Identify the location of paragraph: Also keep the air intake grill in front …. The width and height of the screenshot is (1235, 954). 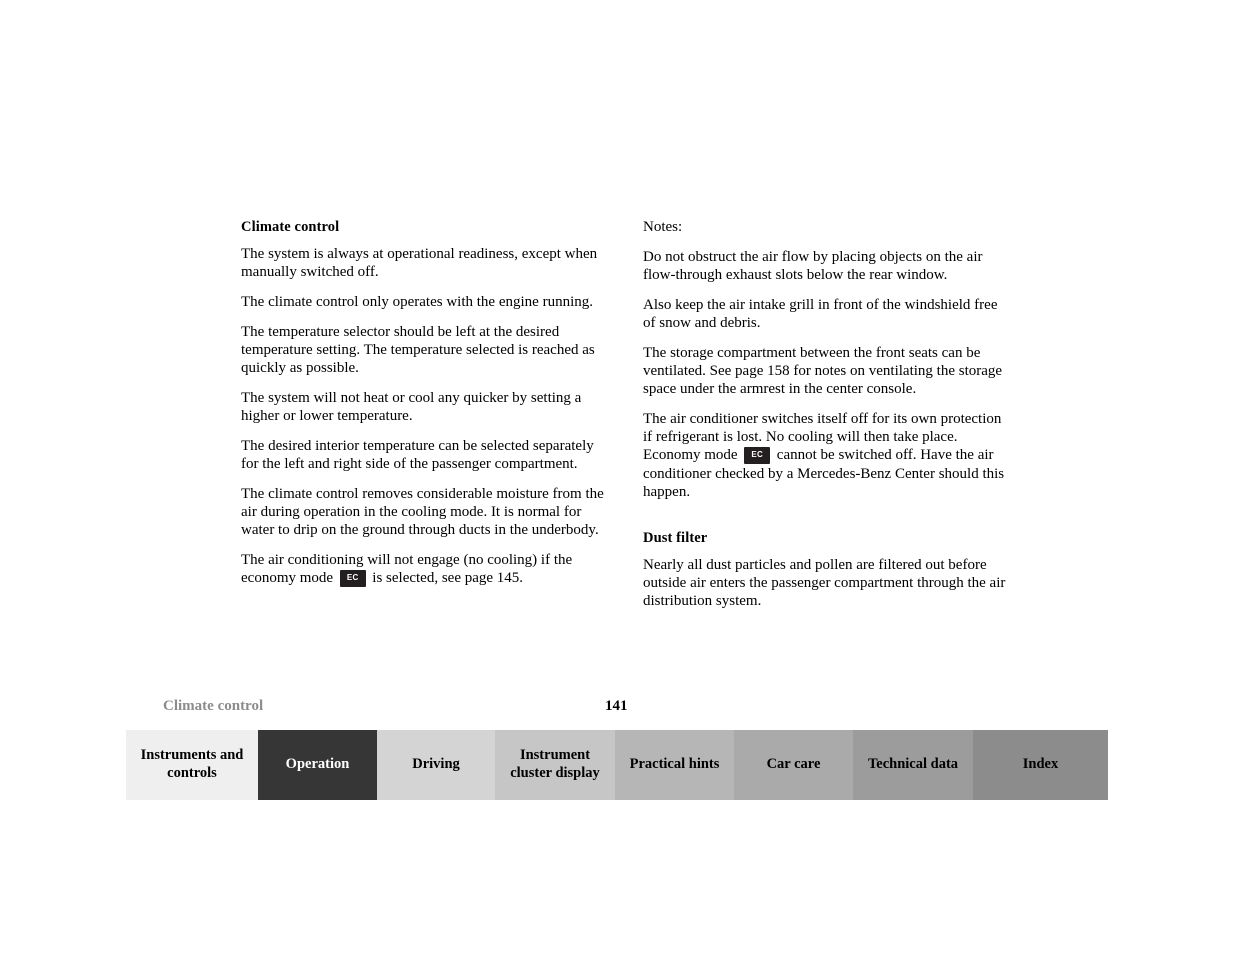
(820, 314).